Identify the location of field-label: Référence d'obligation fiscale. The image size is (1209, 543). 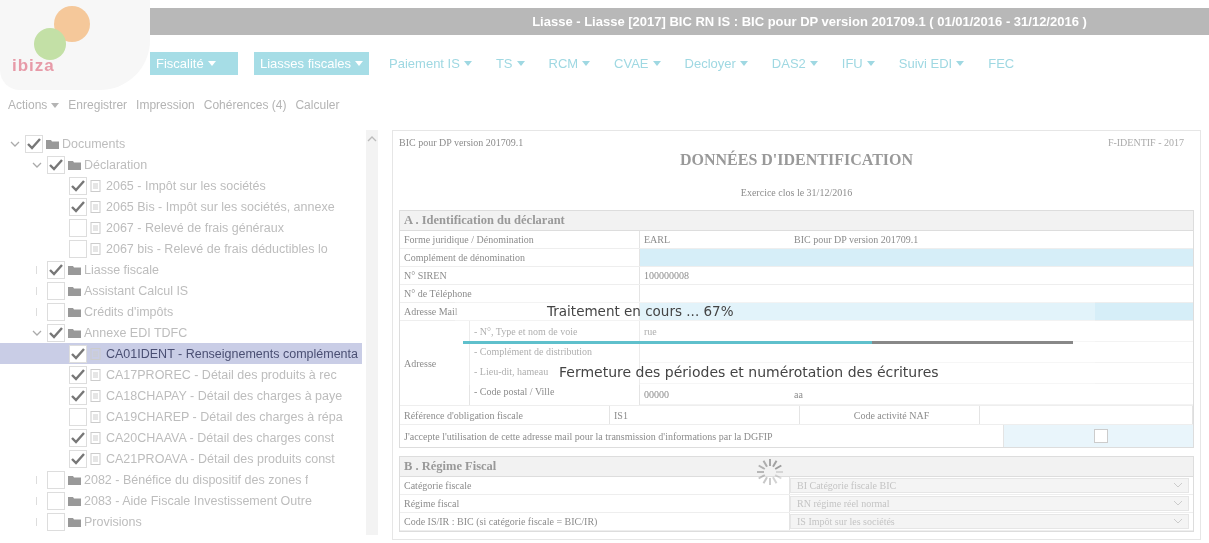
(505, 415).